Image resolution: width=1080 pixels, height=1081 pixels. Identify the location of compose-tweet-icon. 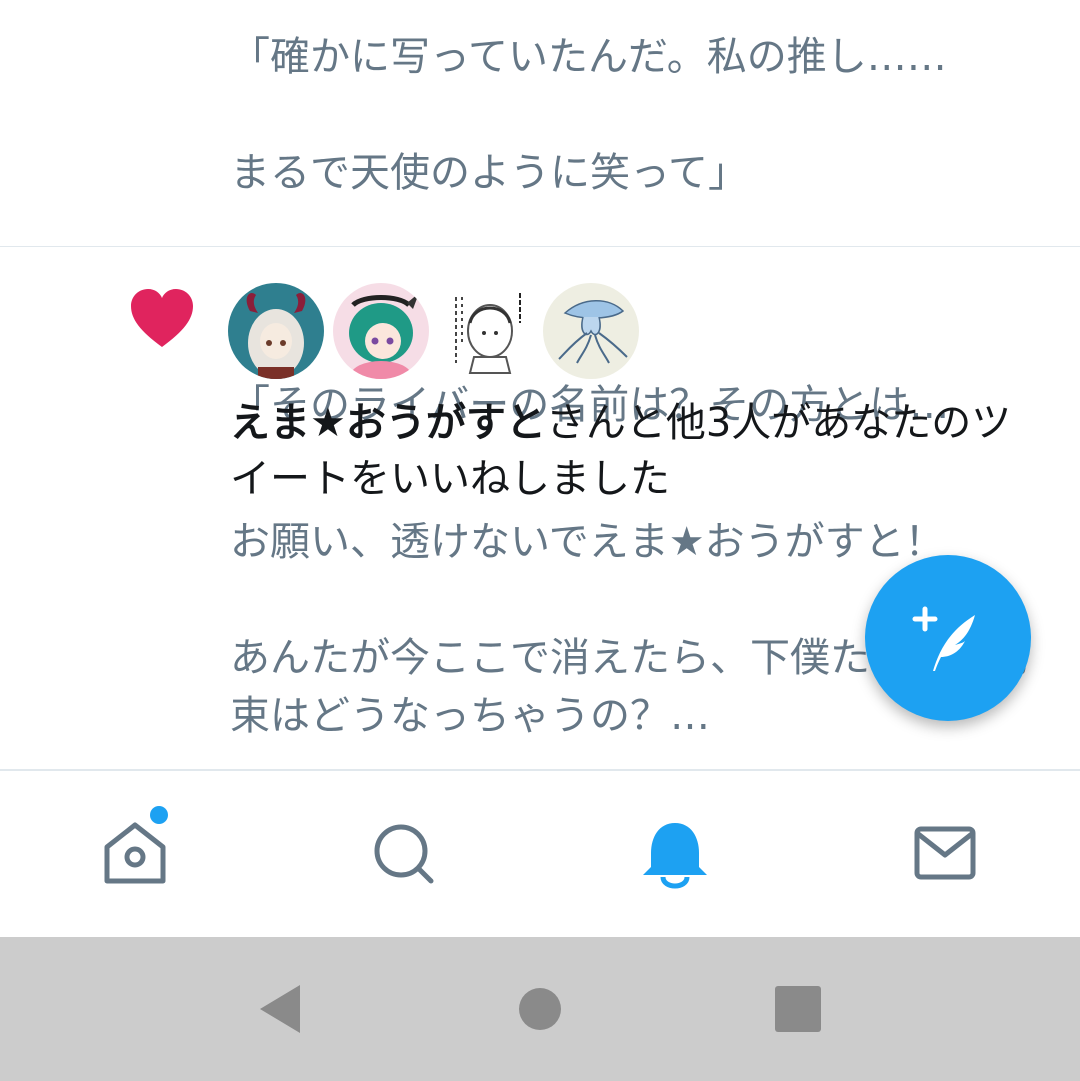
(943, 638).